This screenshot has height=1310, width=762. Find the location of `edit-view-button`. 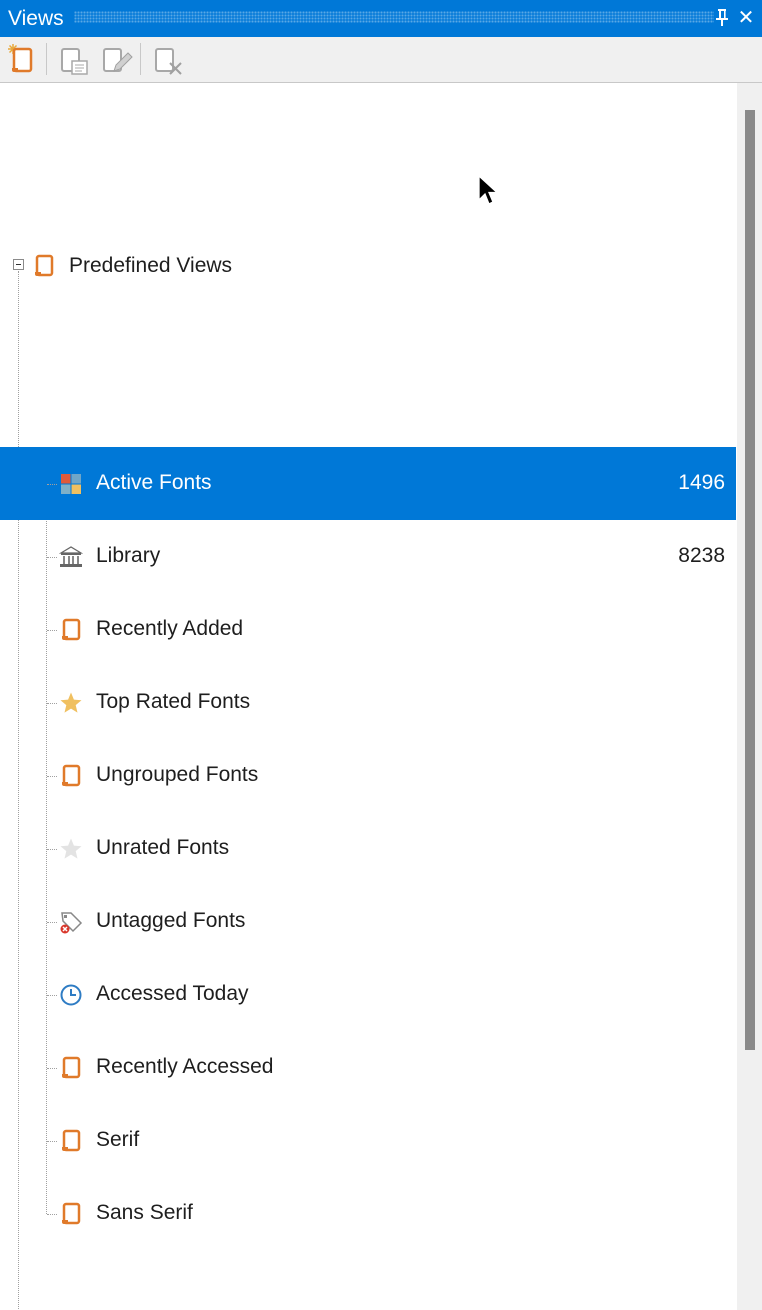

edit-view-button is located at coordinates (116, 59).